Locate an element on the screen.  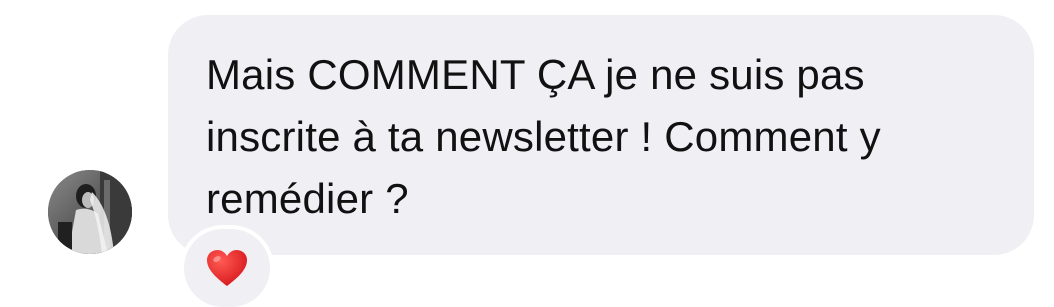
profile-photo-icon is located at coordinates (90, 212).